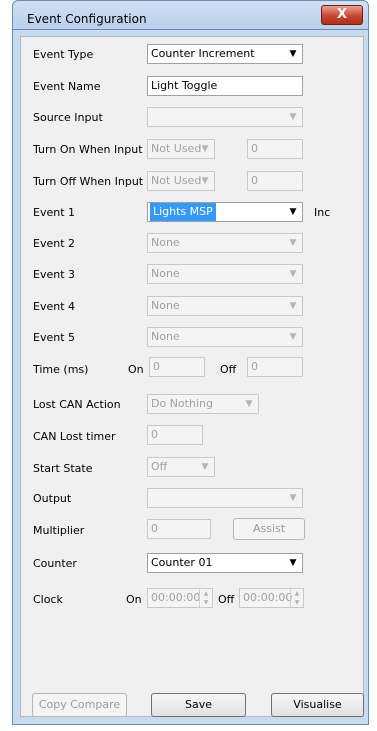 This screenshot has height=731, width=377. I want to click on event-name-label: Event Name, so click(67, 86).